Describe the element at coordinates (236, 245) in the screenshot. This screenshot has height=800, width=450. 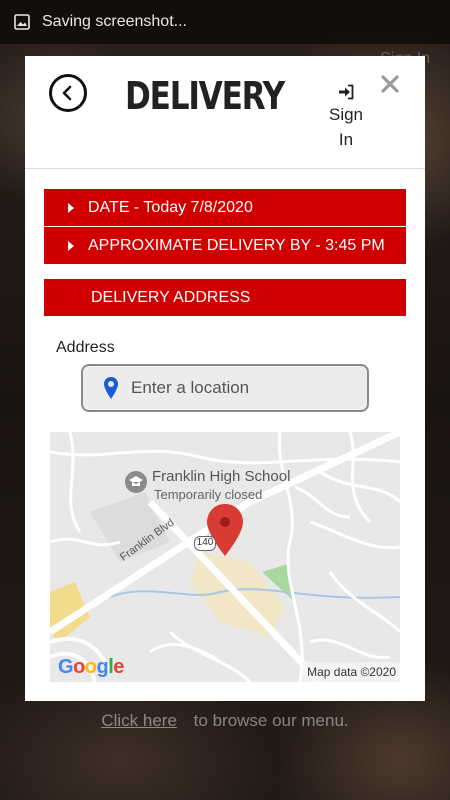
I see `delivery-time-label: APPROXIMATE DELIVERY BY - 3:45 PM` at that location.